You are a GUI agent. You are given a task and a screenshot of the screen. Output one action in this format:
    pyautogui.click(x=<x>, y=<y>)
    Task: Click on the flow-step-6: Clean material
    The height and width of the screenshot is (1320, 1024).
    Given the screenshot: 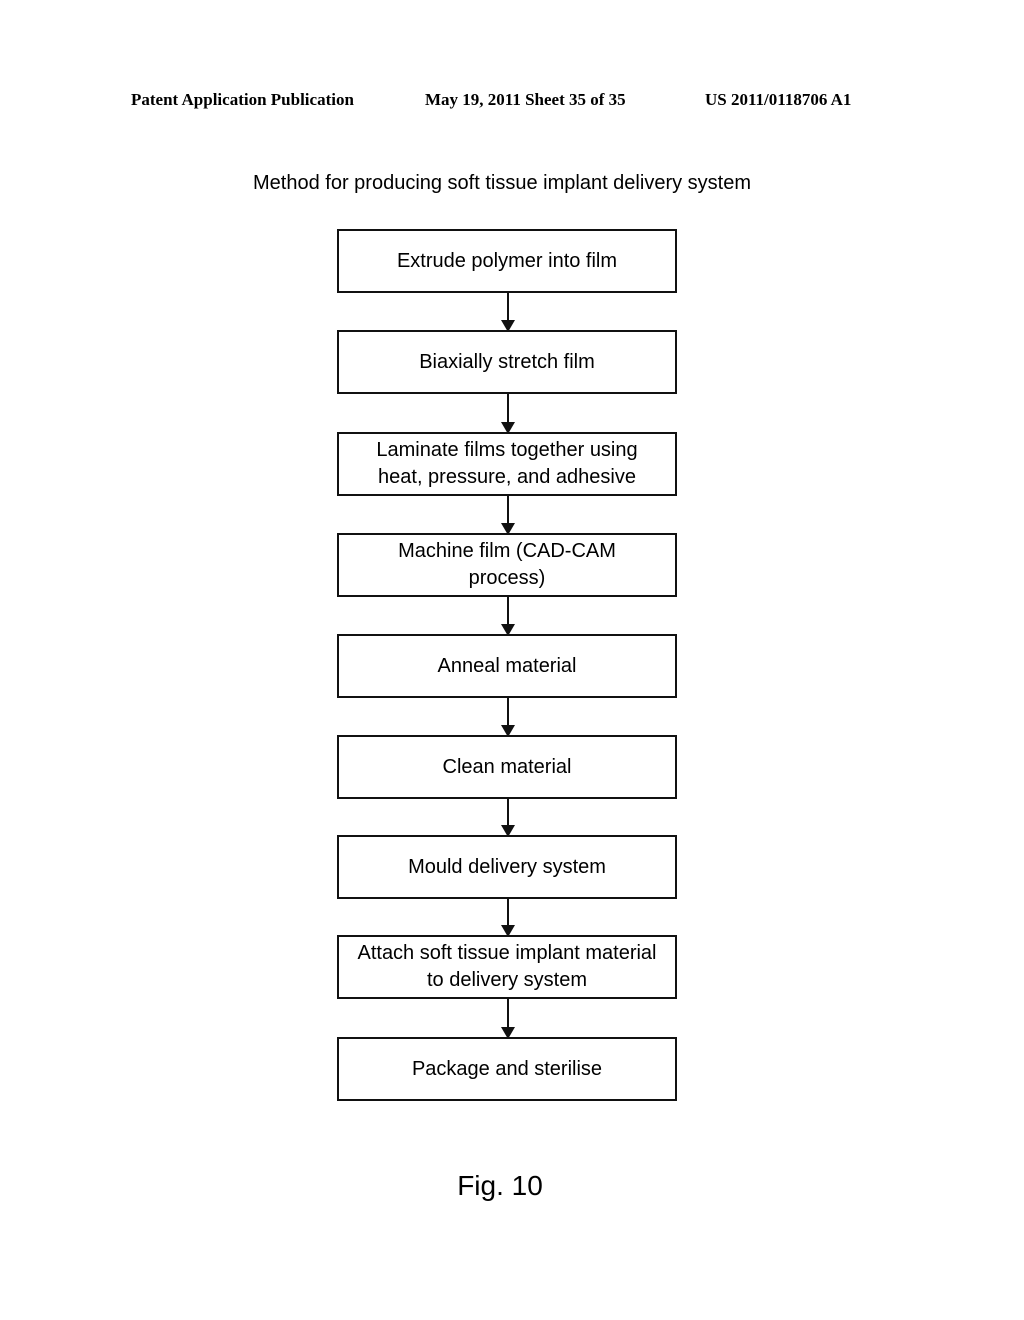 What is the action you would take?
    pyautogui.click(x=507, y=767)
    